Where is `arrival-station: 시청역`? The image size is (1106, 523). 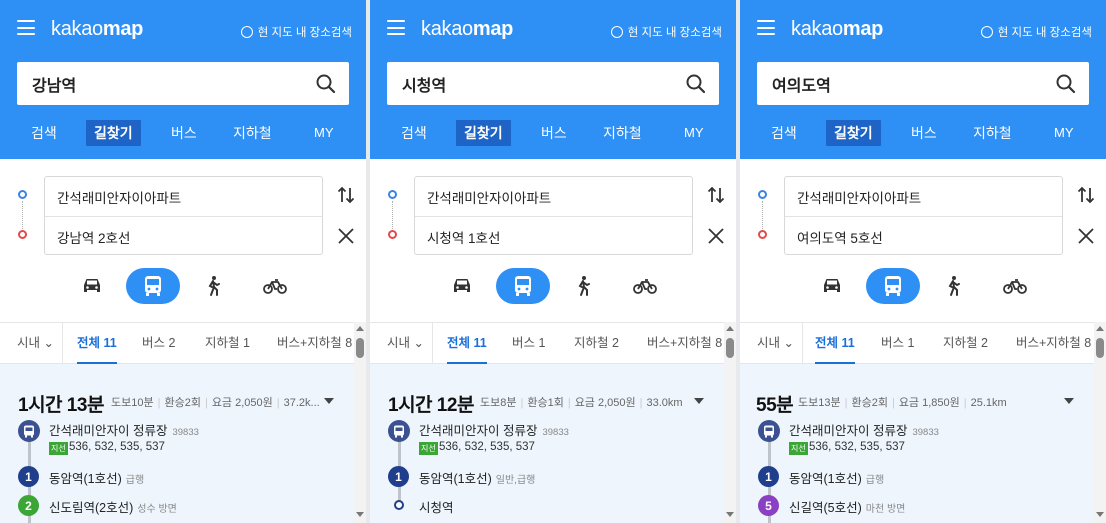
arrival-station: 시청역 is located at coordinates (436, 506).